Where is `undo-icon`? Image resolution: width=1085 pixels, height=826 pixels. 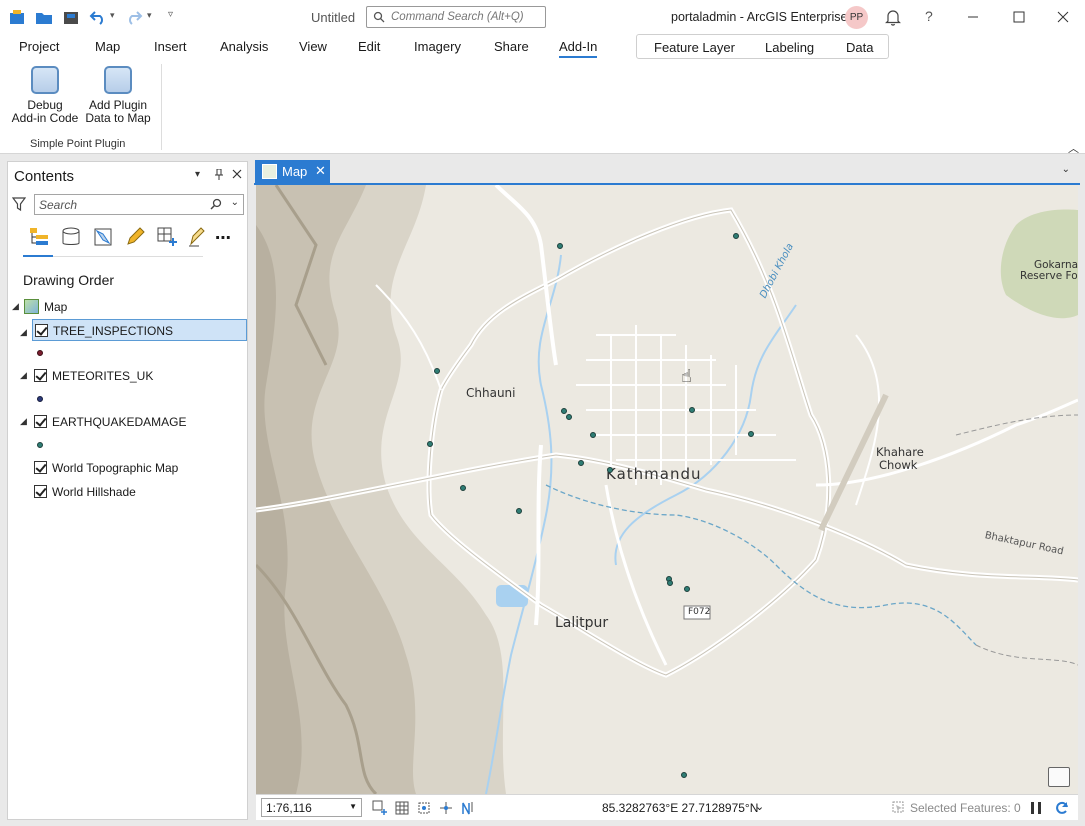 undo-icon is located at coordinates (98, 17).